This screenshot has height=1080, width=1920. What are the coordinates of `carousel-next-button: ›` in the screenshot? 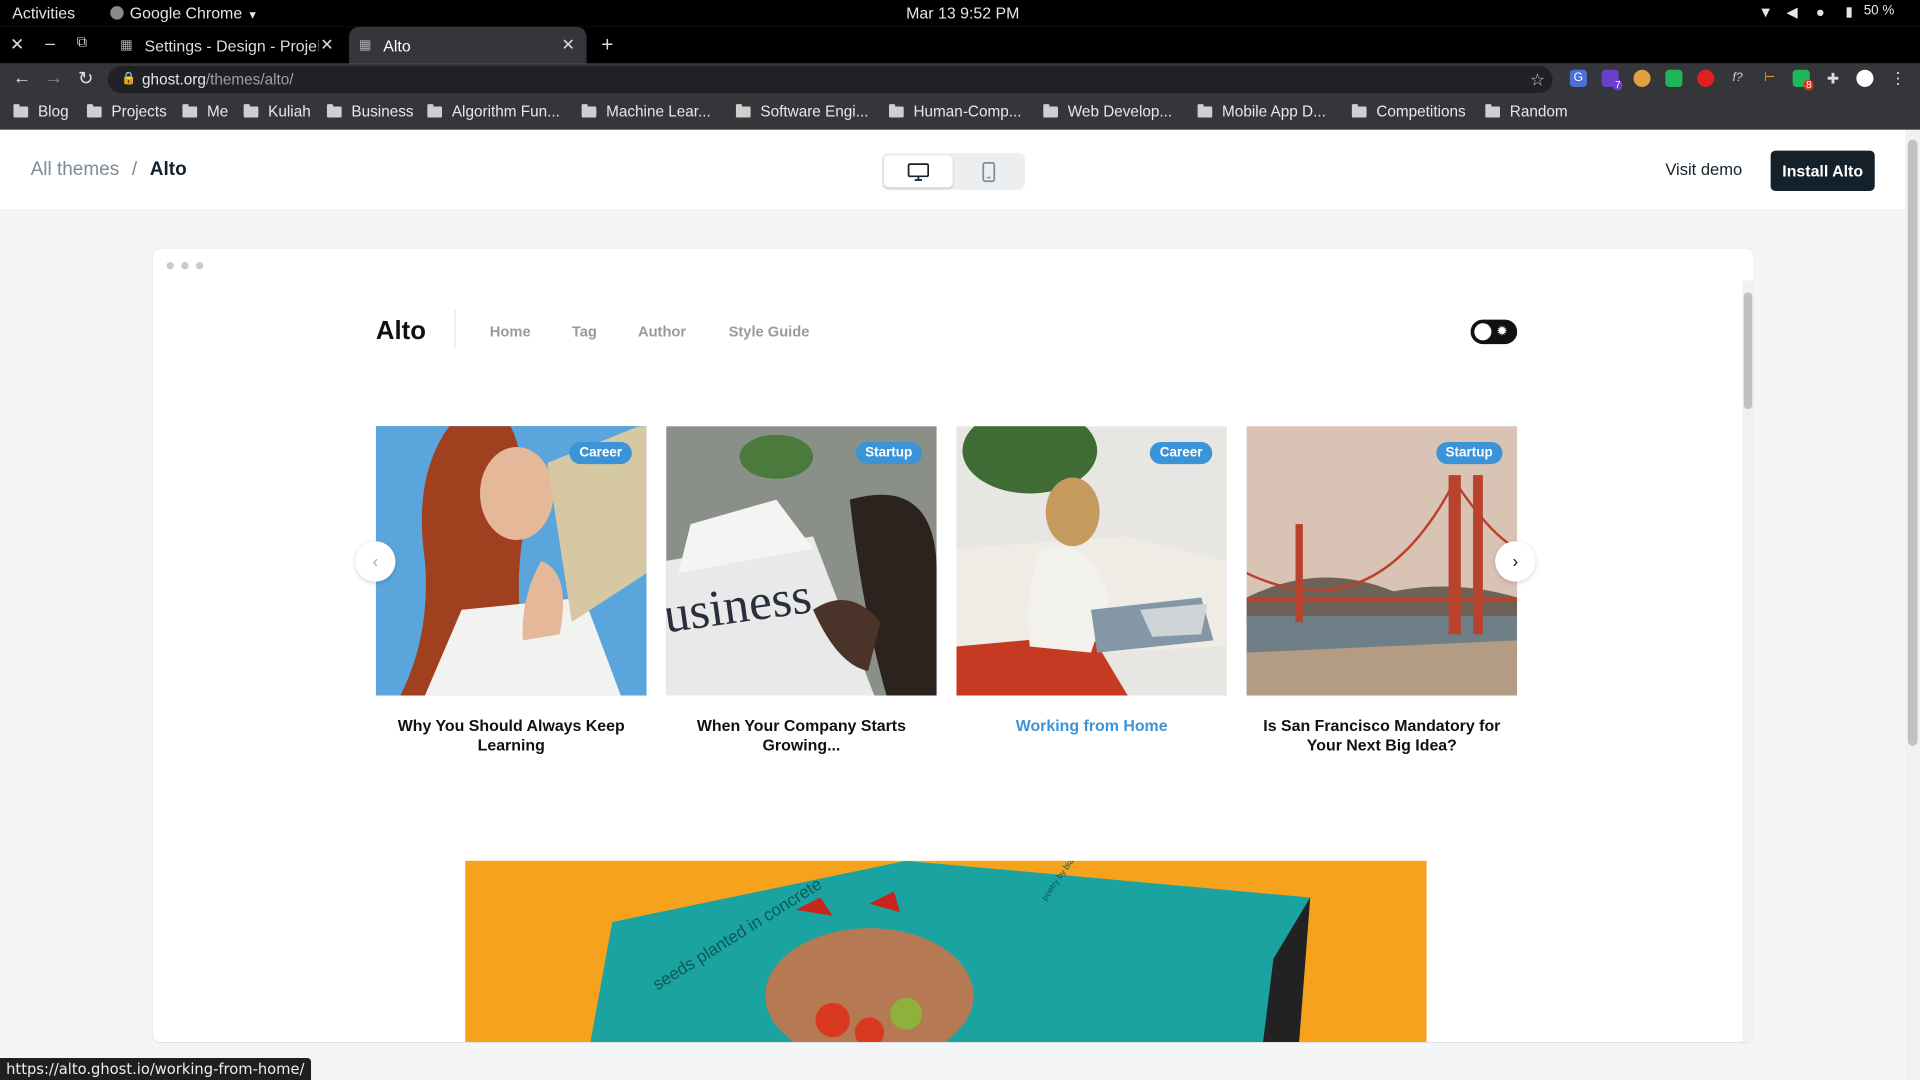 It's located at (1515, 561).